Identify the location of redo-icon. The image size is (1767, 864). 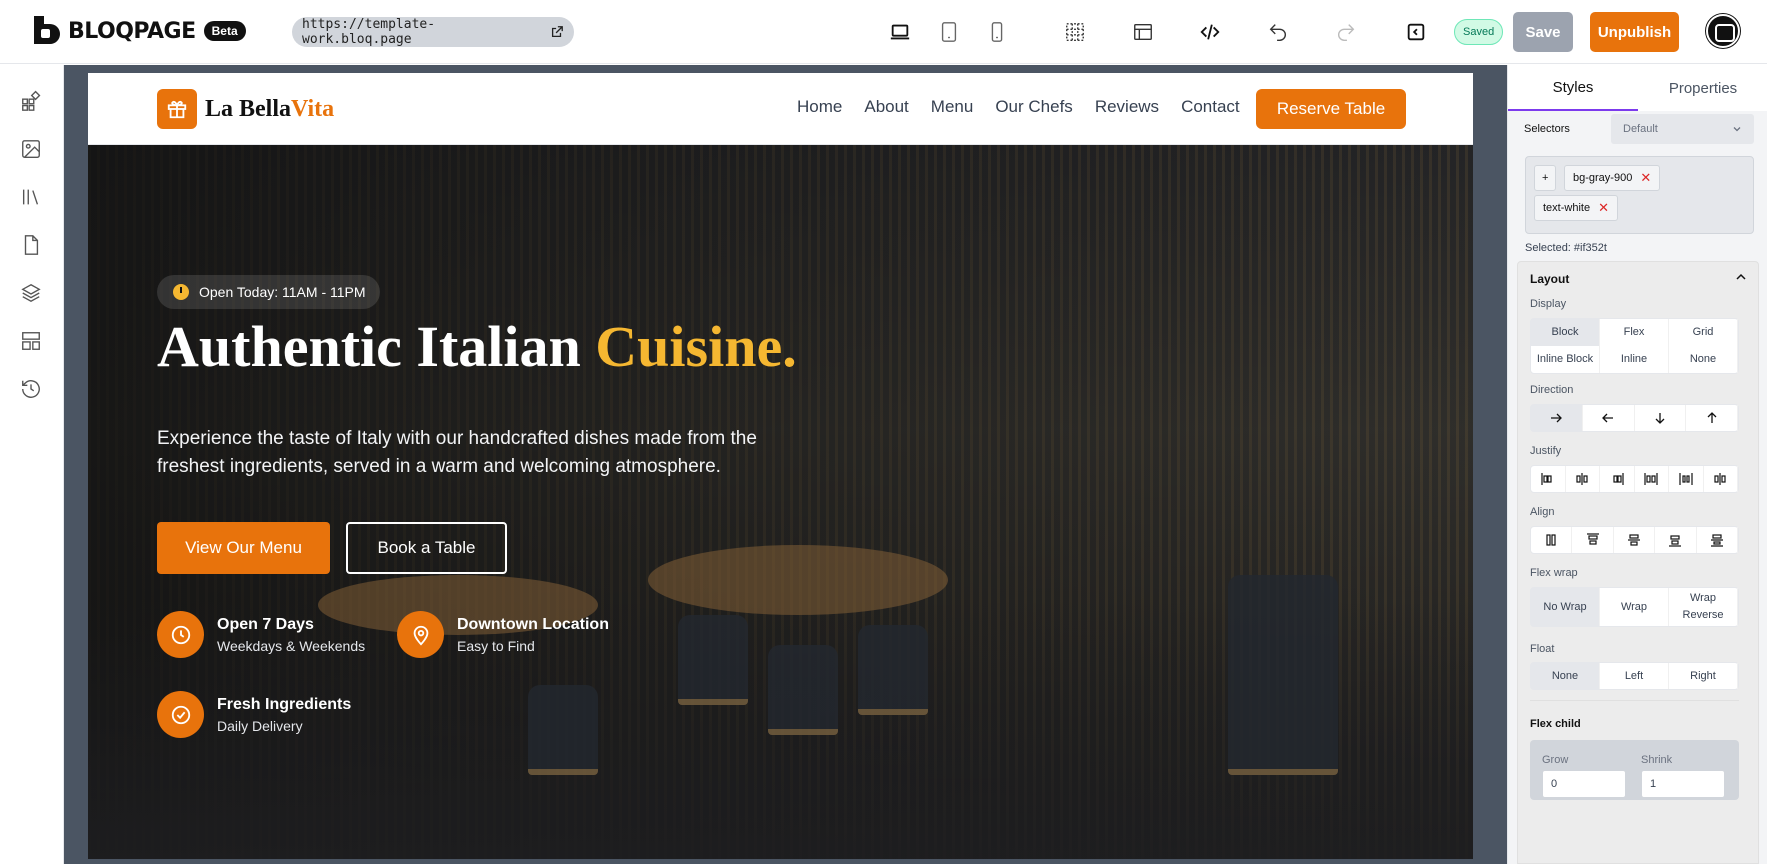
(1346, 32).